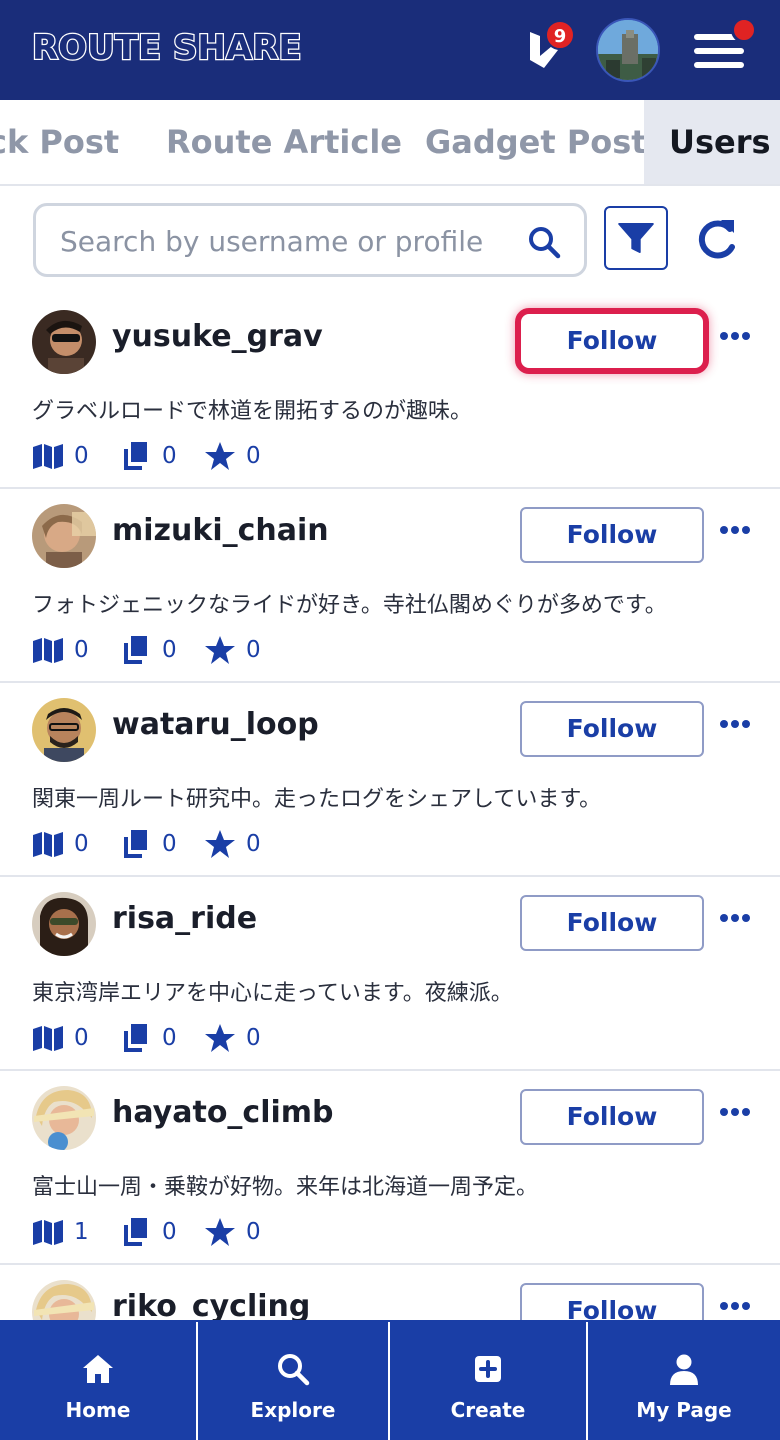 This screenshot has width=780, height=1440. I want to click on nav-create-label: Create, so click(488, 1410).